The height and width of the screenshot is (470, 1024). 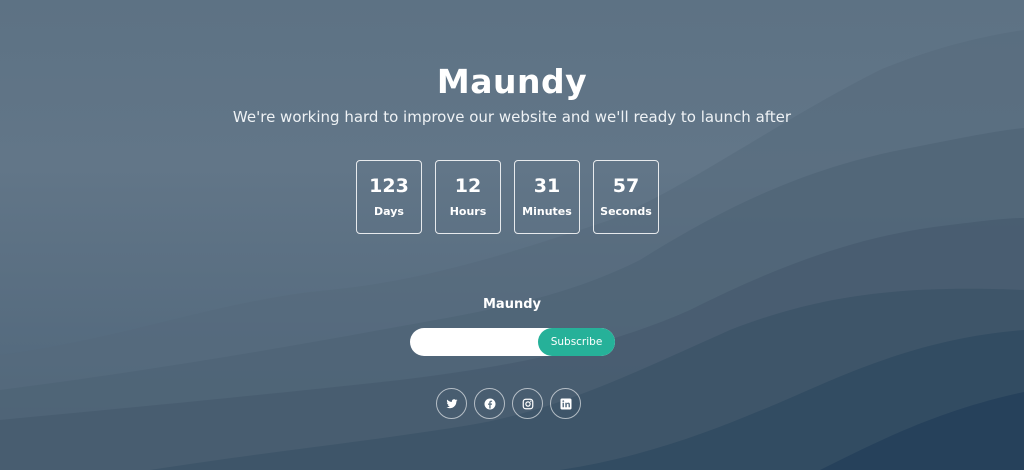 What do you see at coordinates (508, 403) in the screenshot?
I see `social-links` at bounding box center [508, 403].